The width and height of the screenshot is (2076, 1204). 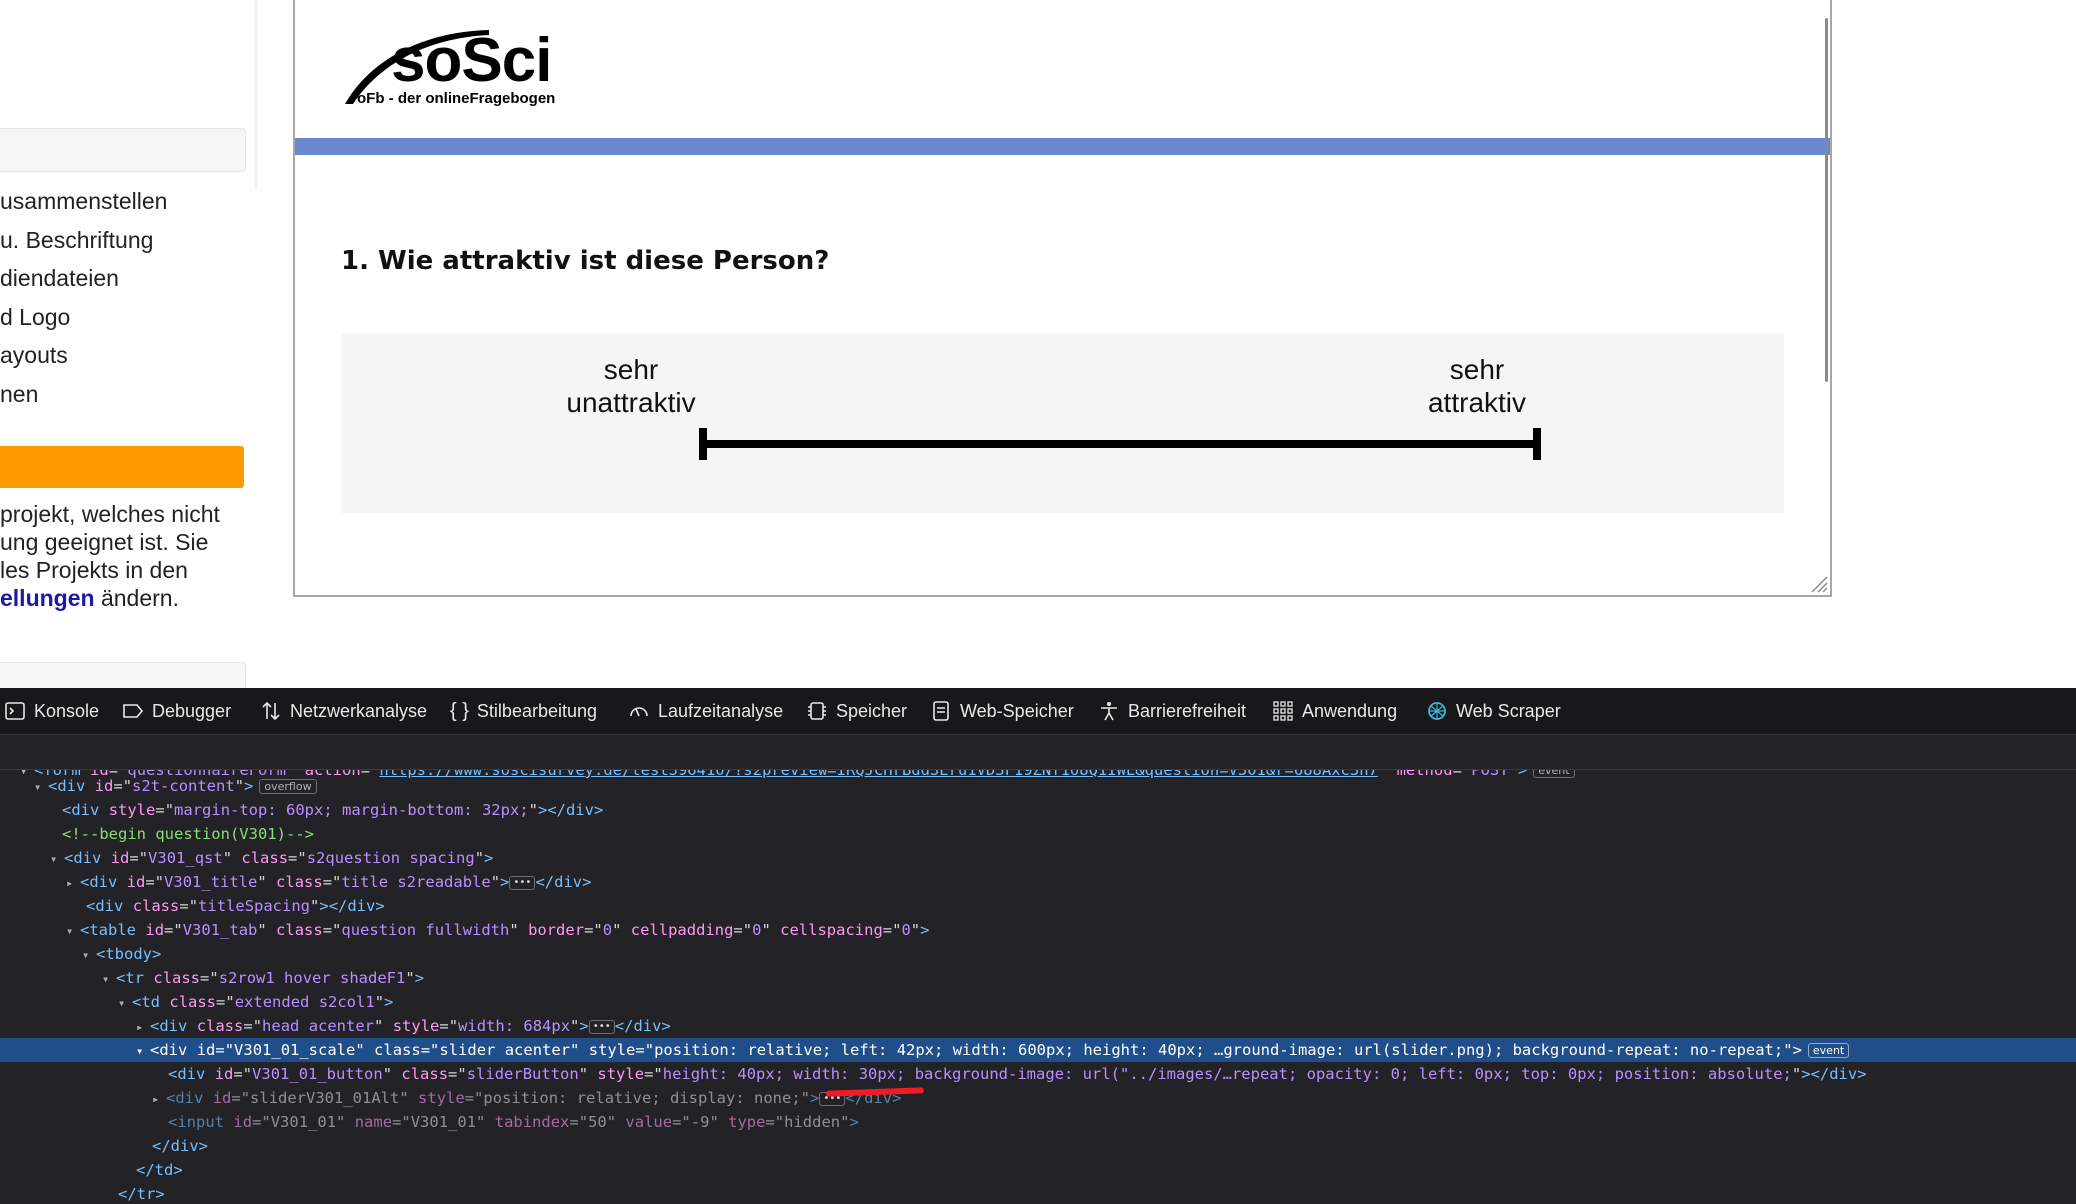 What do you see at coordinates (83, 357) in the screenshot?
I see `sidebar-item-layouts: ayouts` at bounding box center [83, 357].